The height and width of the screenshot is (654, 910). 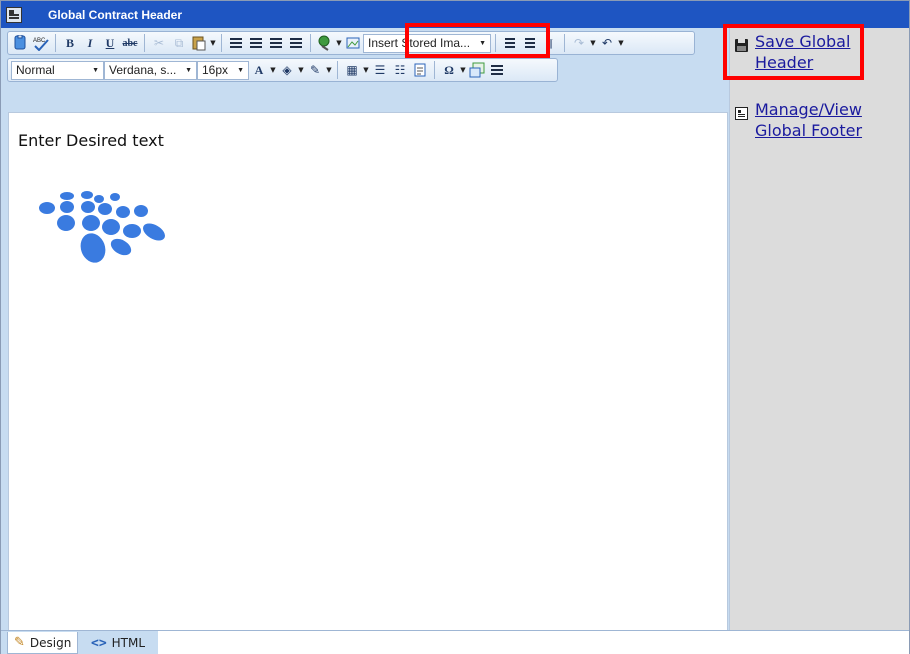 What do you see at coordinates (159, 43) in the screenshot?
I see `cut-icon: ✂` at bounding box center [159, 43].